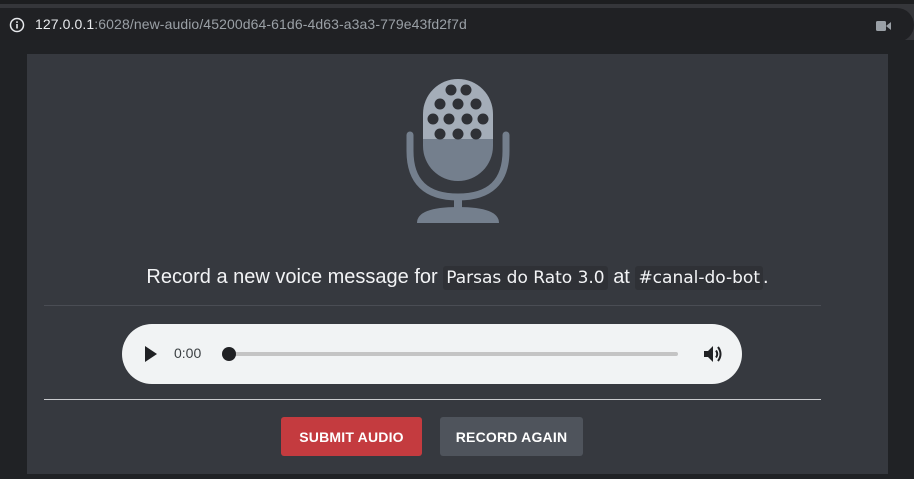 Image resolution: width=914 pixels, height=479 pixels. I want to click on submit-audio-button: SUBMIT AUDIO, so click(351, 436).